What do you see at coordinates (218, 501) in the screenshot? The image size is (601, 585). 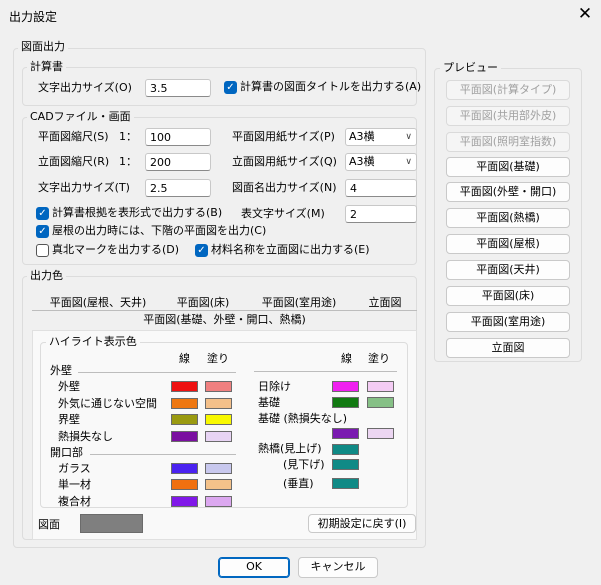 I see `composite-material-fill-swatch` at bounding box center [218, 501].